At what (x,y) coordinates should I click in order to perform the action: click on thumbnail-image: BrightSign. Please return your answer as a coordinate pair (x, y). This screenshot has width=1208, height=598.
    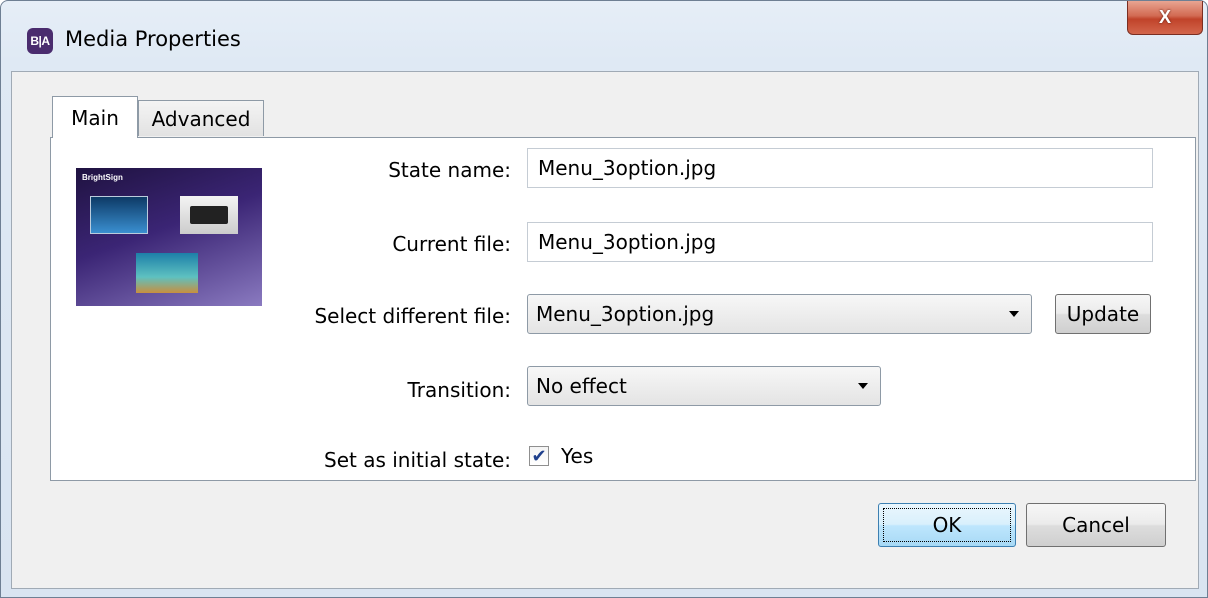
    Looking at the image, I should click on (169, 237).